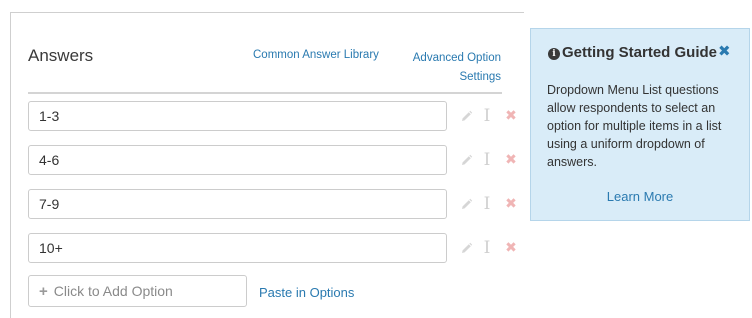 The width and height of the screenshot is (752, 318). What do you see at coordinates (265, 93) in the screenshot?
I see `header-divider` at bounding box center [265, 93].